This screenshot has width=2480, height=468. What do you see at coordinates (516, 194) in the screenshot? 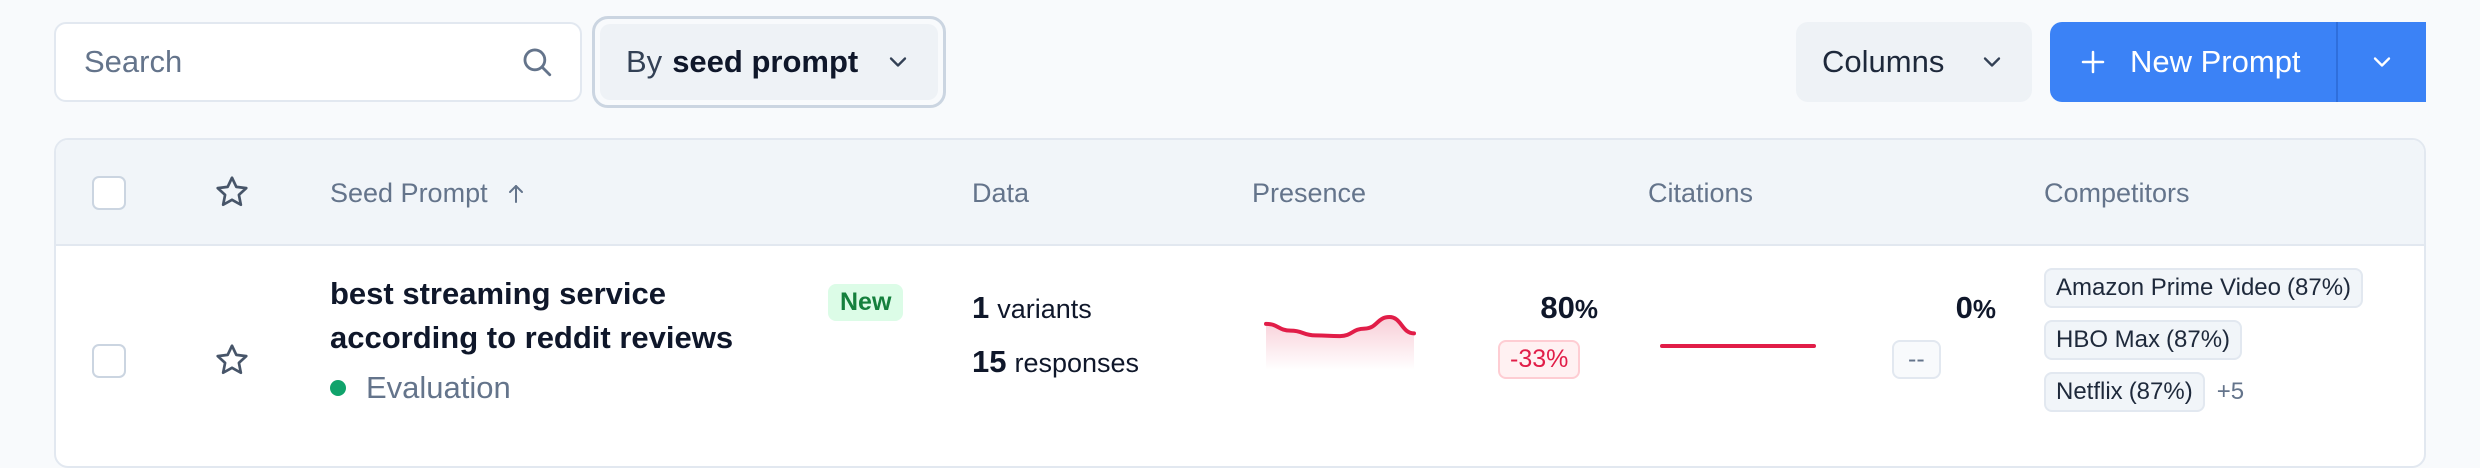
I see `sort-ascending-icon` at bounding box center [516, 194].